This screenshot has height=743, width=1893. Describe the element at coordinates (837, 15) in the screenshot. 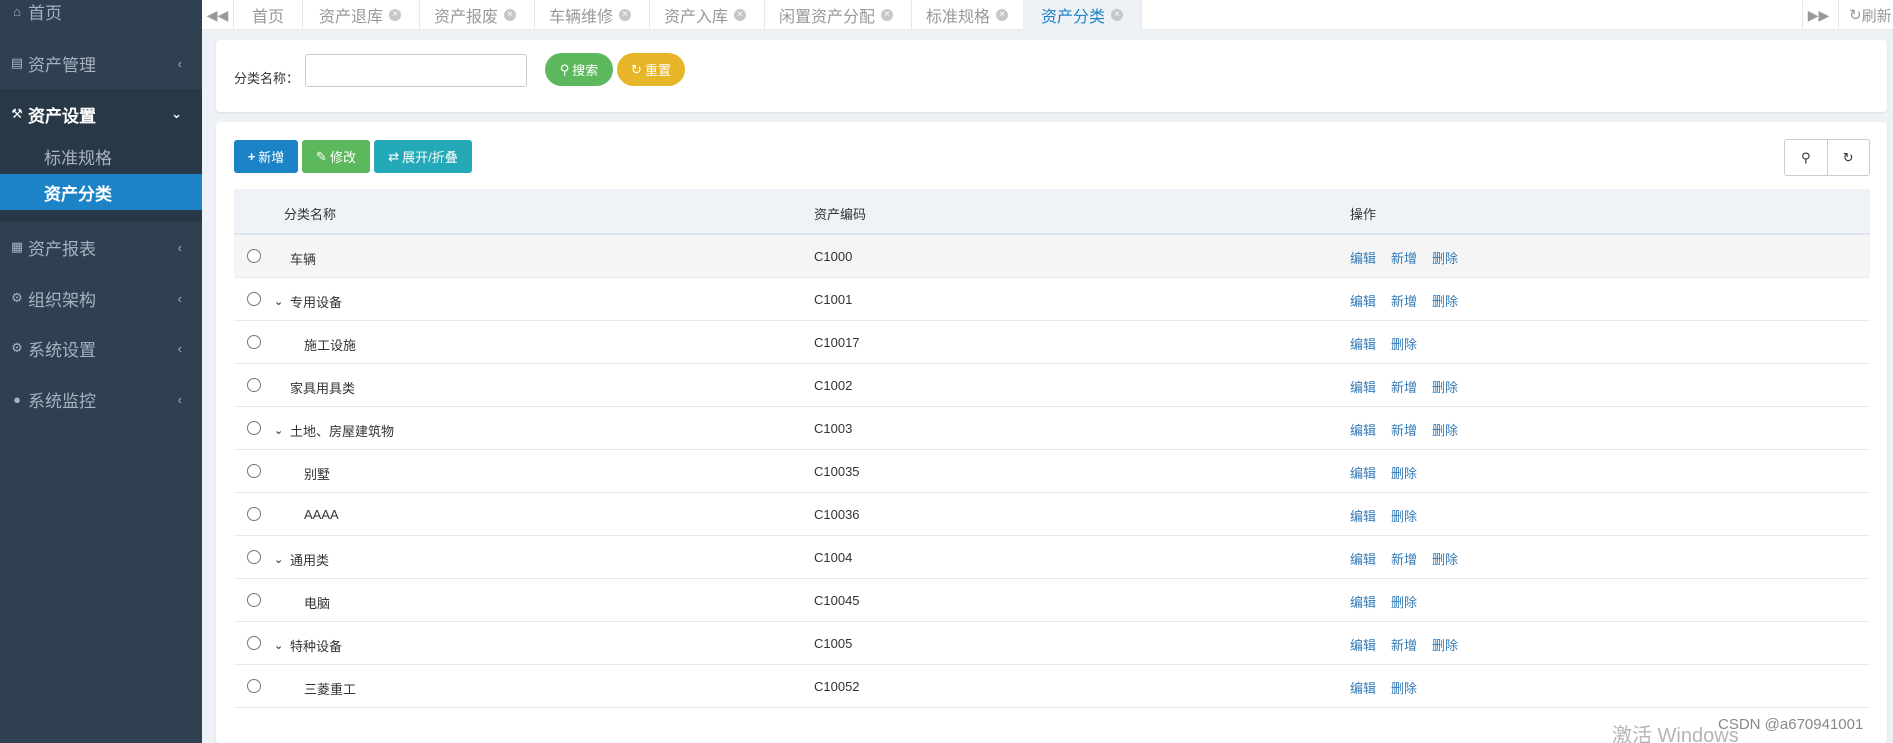

I see `tab-idle-asset-allocation: 闲置资产分配 ×` at that location.